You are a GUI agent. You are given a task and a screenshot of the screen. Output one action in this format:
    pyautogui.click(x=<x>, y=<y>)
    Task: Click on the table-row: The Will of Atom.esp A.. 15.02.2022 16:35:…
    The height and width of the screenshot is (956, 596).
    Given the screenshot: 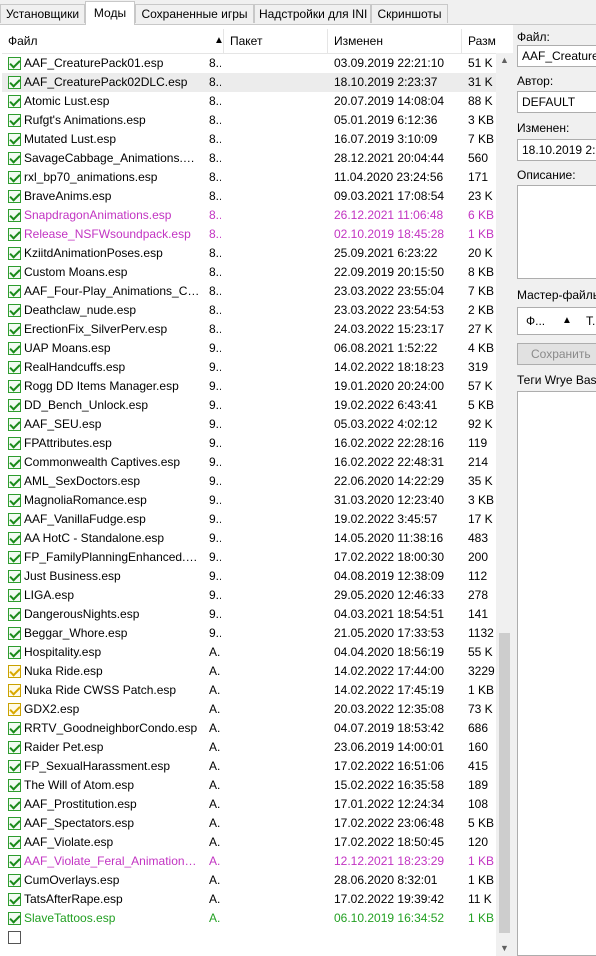 What is the action you would take?
    pyautogui.click(x=249, y=785)
    